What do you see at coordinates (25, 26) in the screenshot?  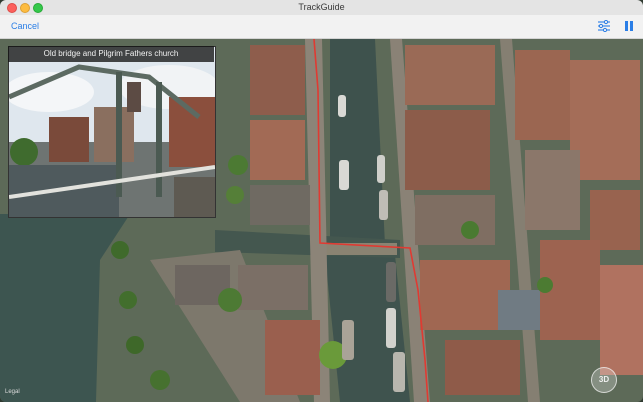 I see `cancel-button: Cancel` at bounding box center [25, 26].